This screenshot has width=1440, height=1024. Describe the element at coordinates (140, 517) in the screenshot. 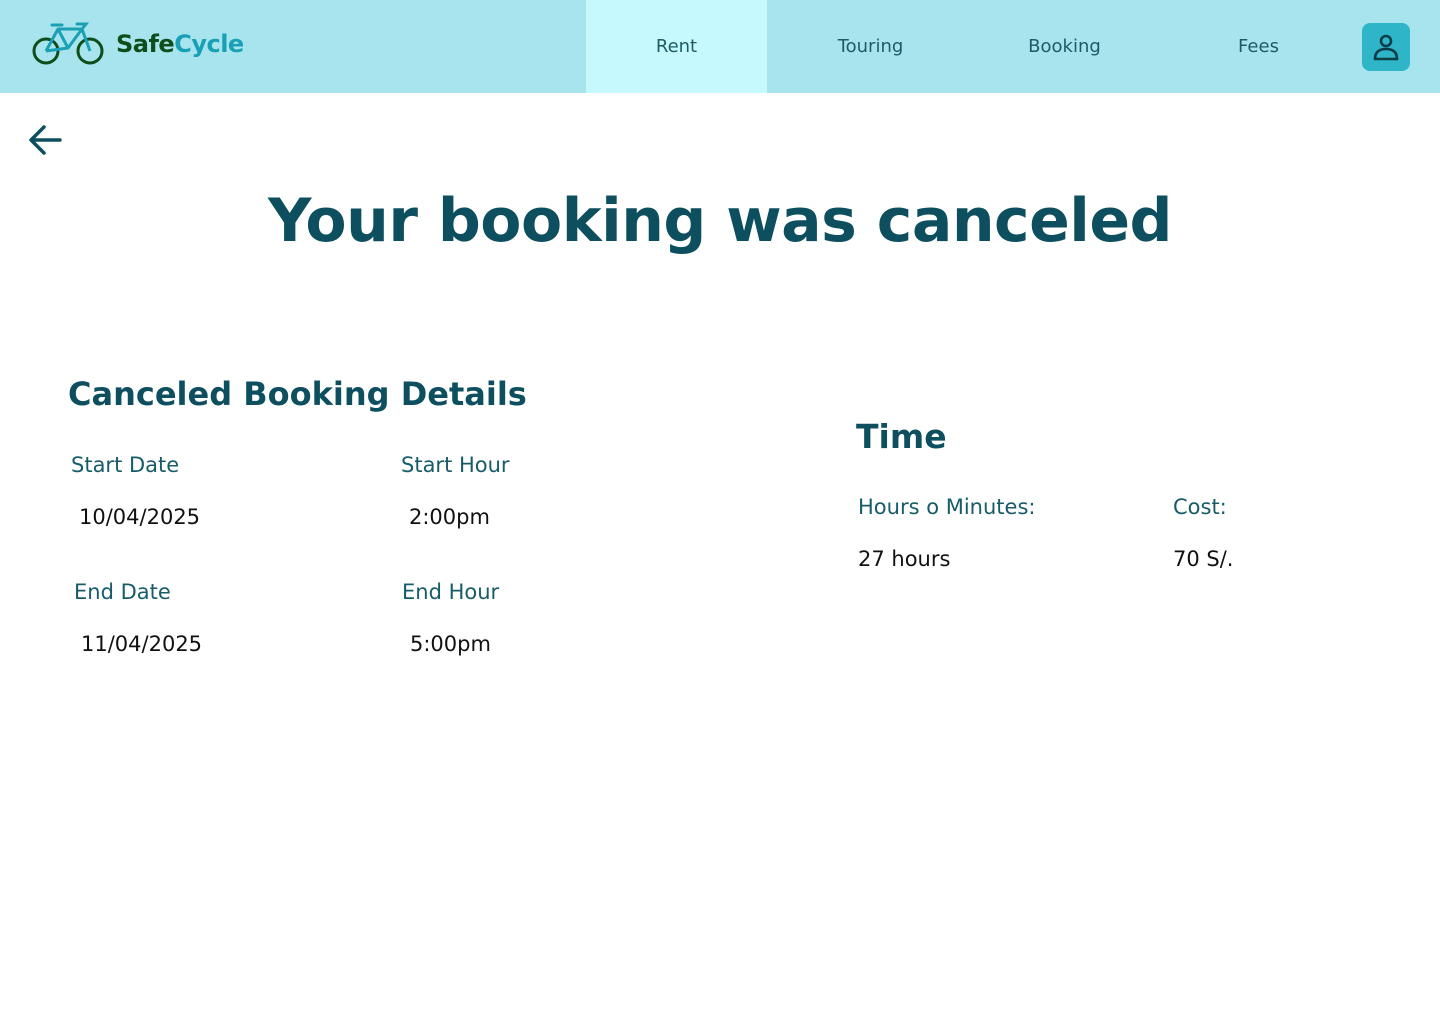

I see `start-date-value: 10/04/2025` at that location.